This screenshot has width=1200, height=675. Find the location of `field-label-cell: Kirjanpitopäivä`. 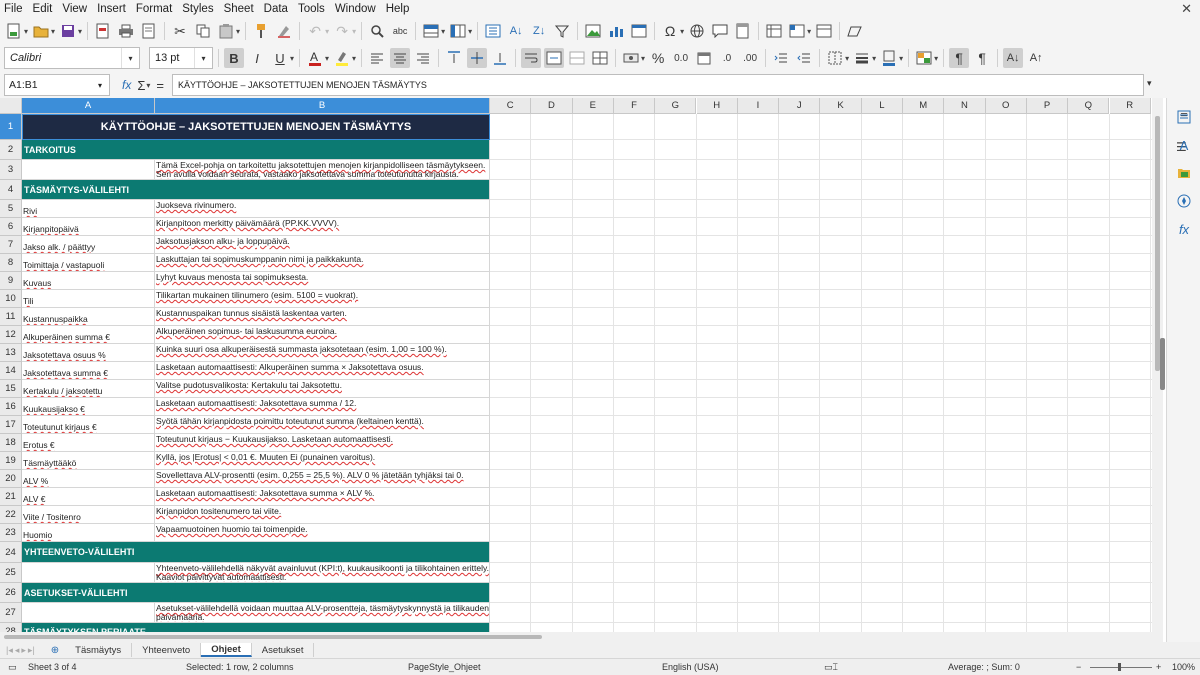

field-label-cell: Kirjanpitopäivä is located at coordinates (88, 227).